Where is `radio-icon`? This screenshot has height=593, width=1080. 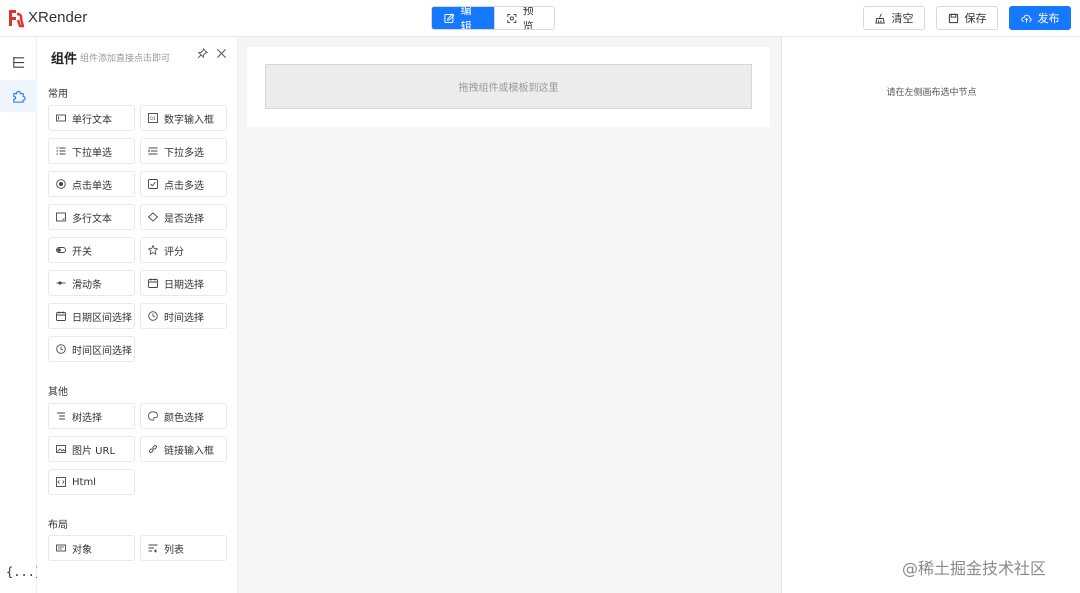
radio-icon is located at coordinates (61, 184).